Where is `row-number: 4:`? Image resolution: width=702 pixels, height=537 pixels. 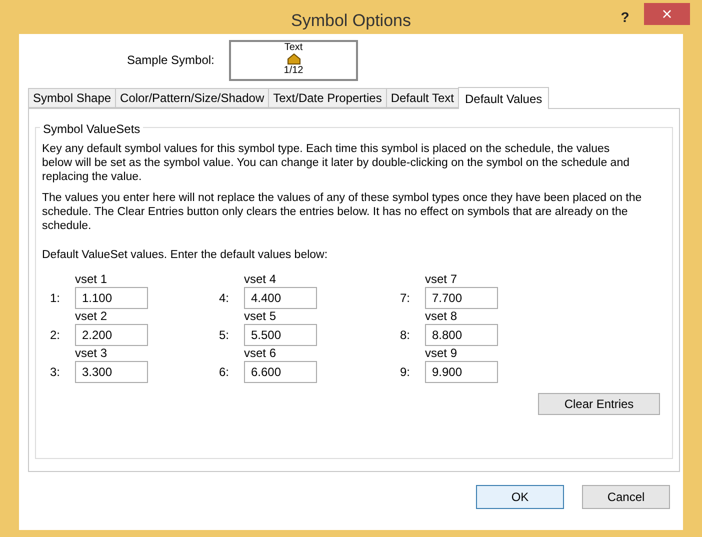
row-number: 4: is located at coordinates (224, 299).